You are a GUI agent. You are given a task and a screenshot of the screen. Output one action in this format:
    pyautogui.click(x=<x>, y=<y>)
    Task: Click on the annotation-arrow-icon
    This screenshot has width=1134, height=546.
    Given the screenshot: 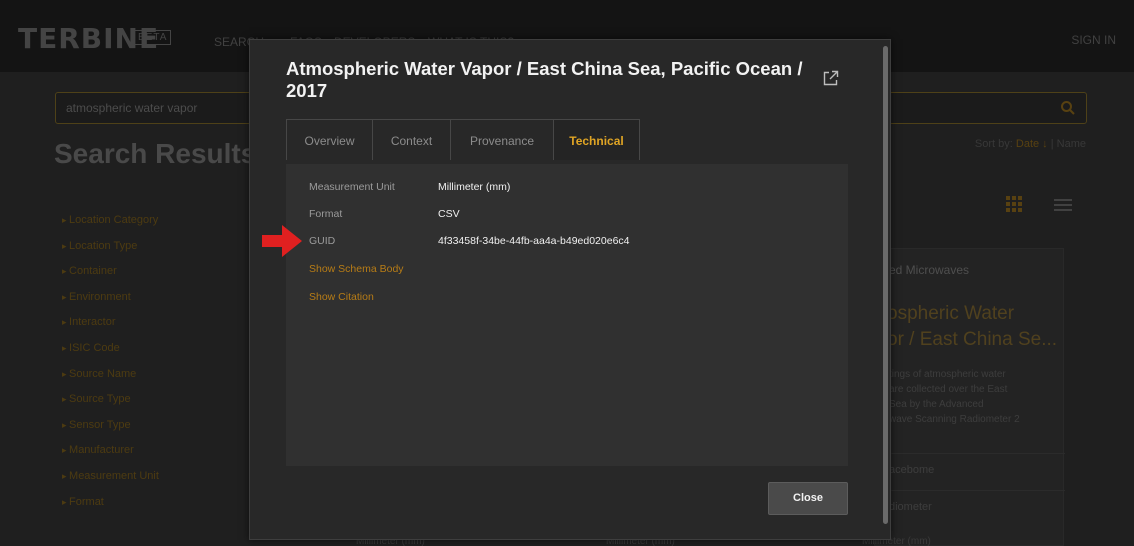 What is the action you would take?
    pyautogui.click(x=282, y=241)
    